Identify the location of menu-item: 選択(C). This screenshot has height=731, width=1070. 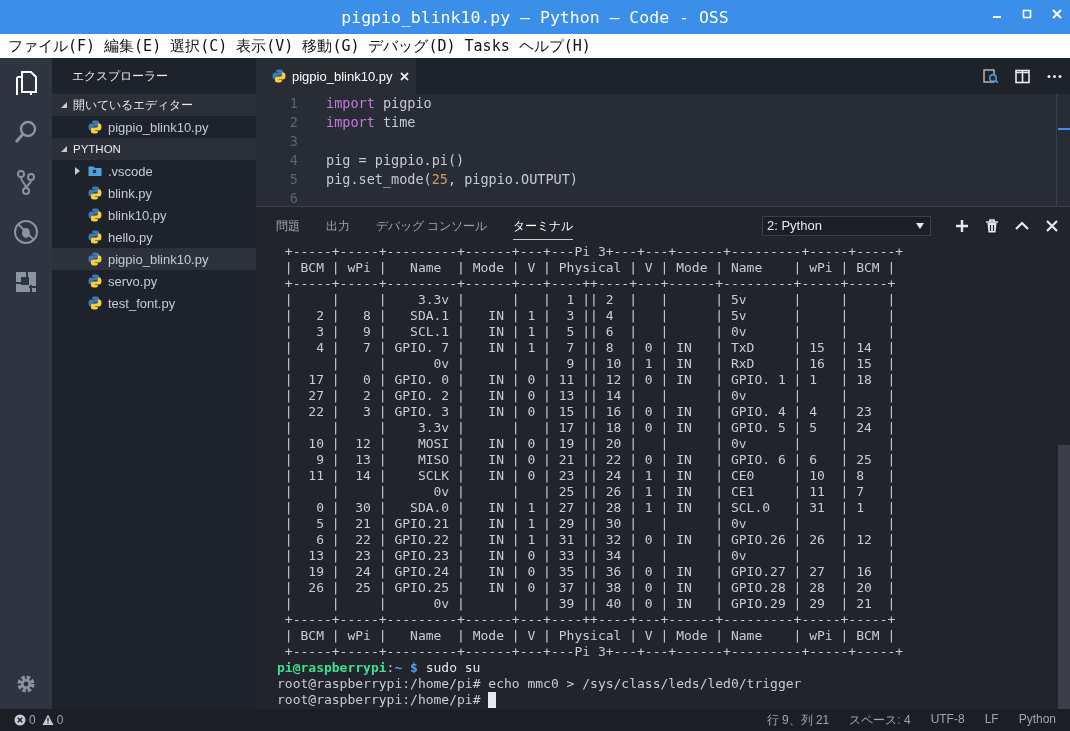
(199, 46).